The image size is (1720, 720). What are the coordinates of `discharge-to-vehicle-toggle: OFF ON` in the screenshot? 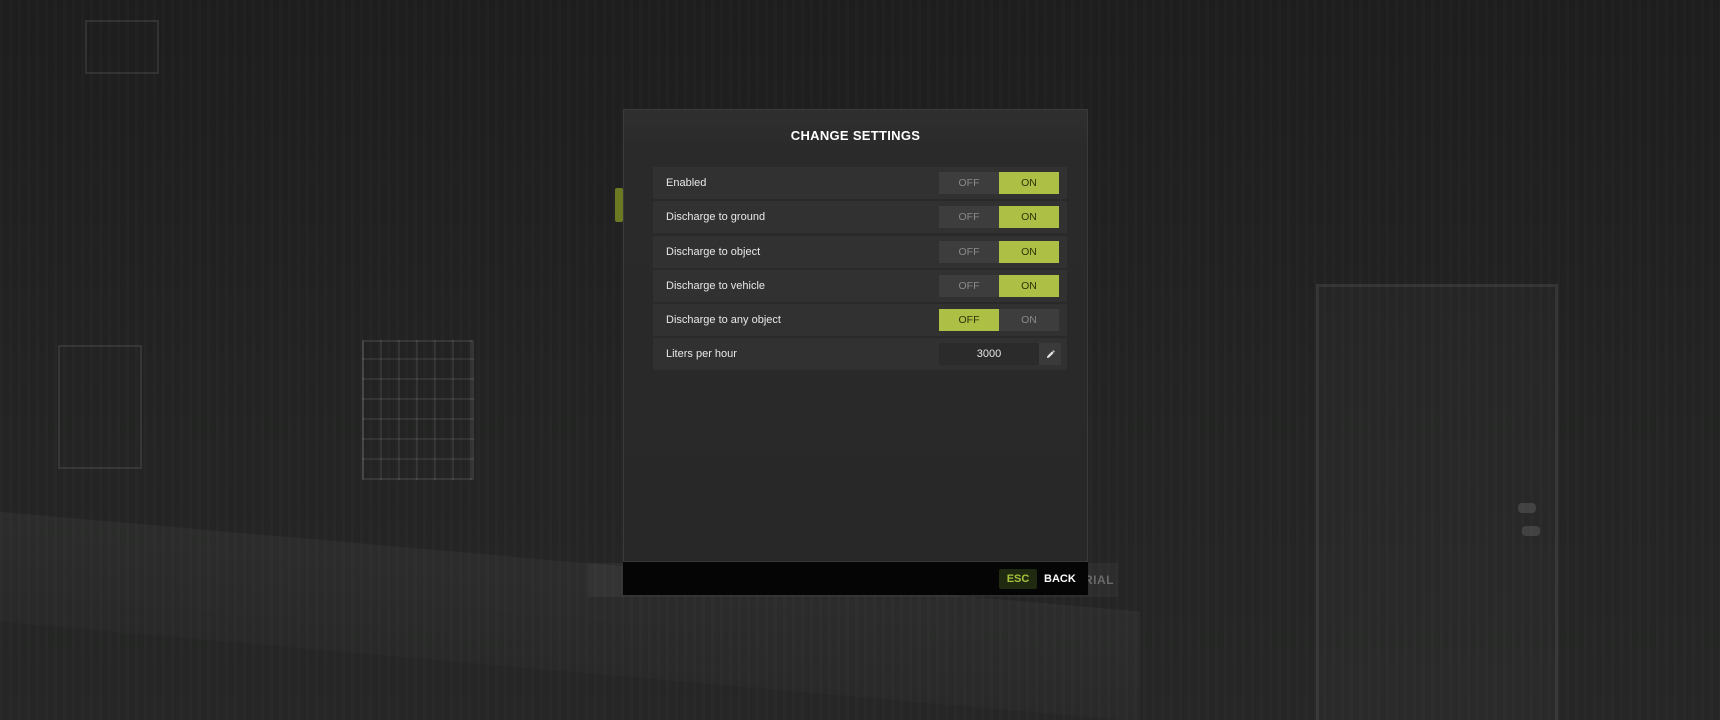 It's located at (999, 285).